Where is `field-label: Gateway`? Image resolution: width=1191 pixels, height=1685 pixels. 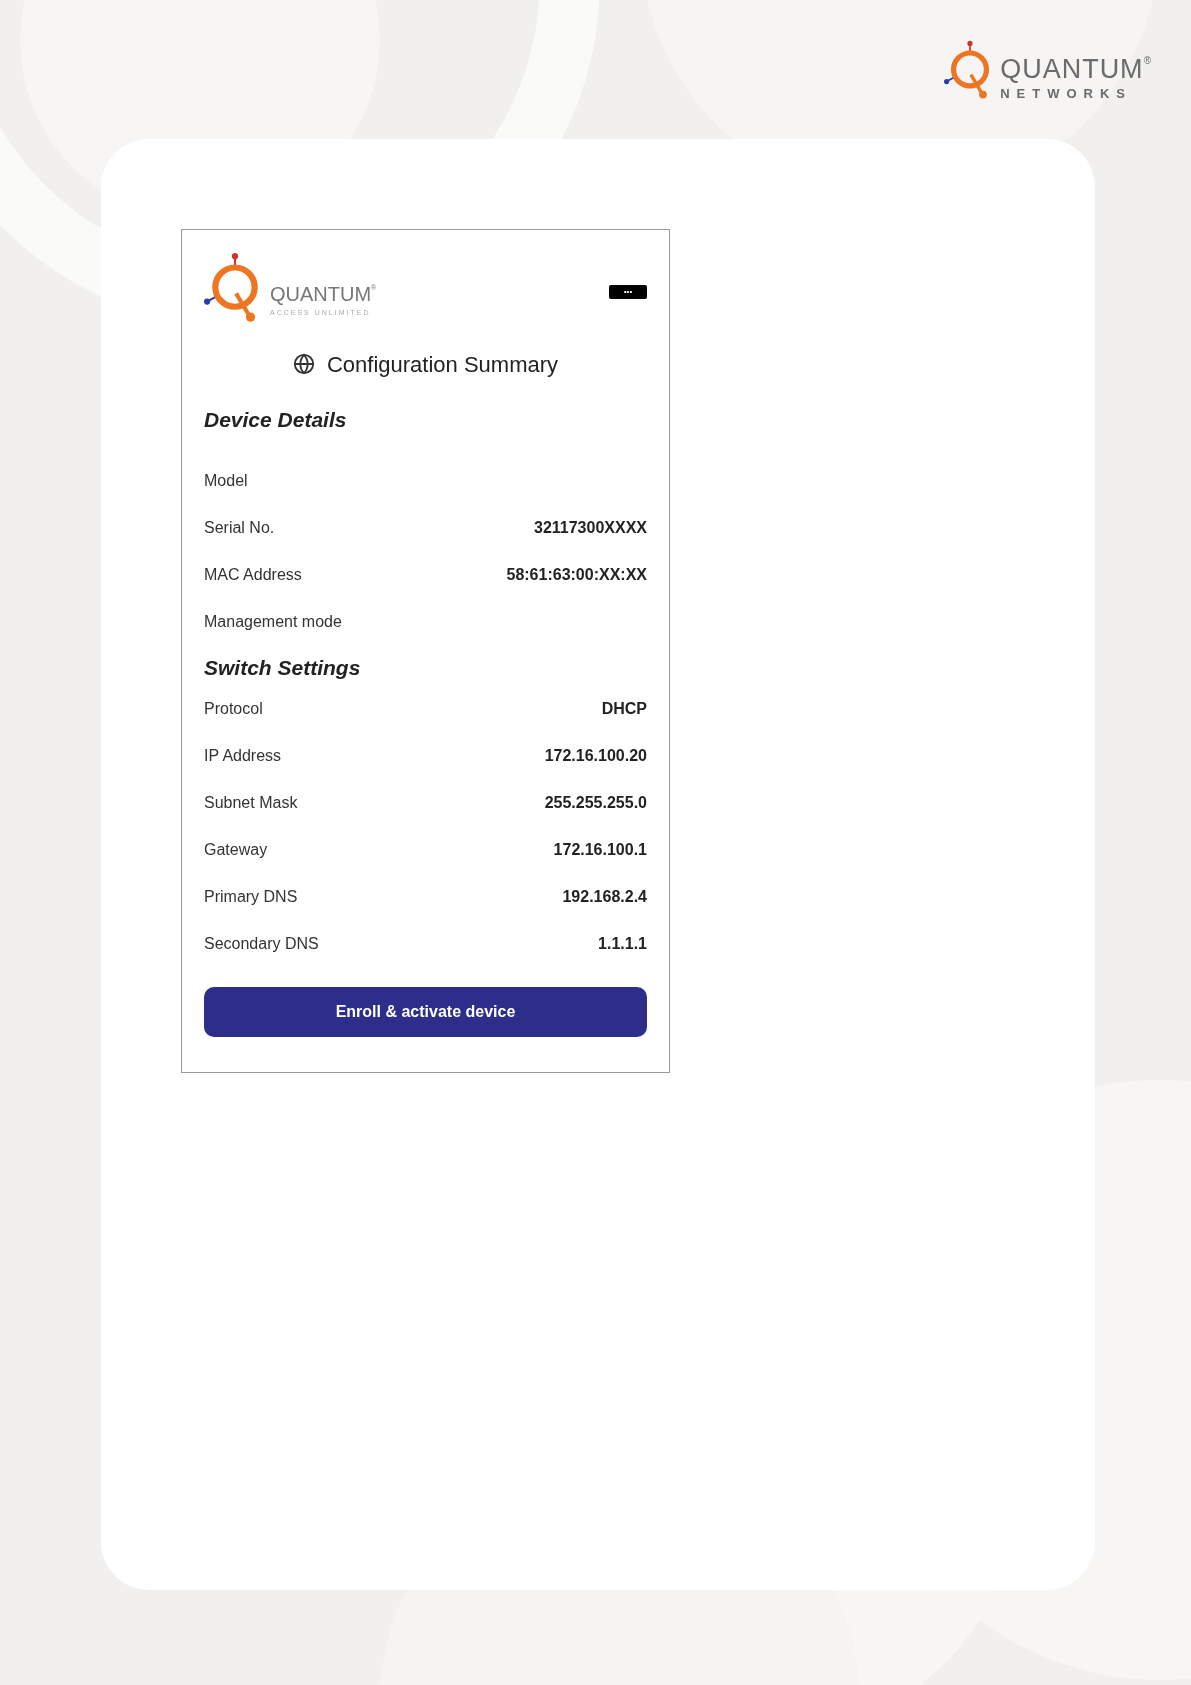
field-label: Gateway is located at coordinates (236, 849).